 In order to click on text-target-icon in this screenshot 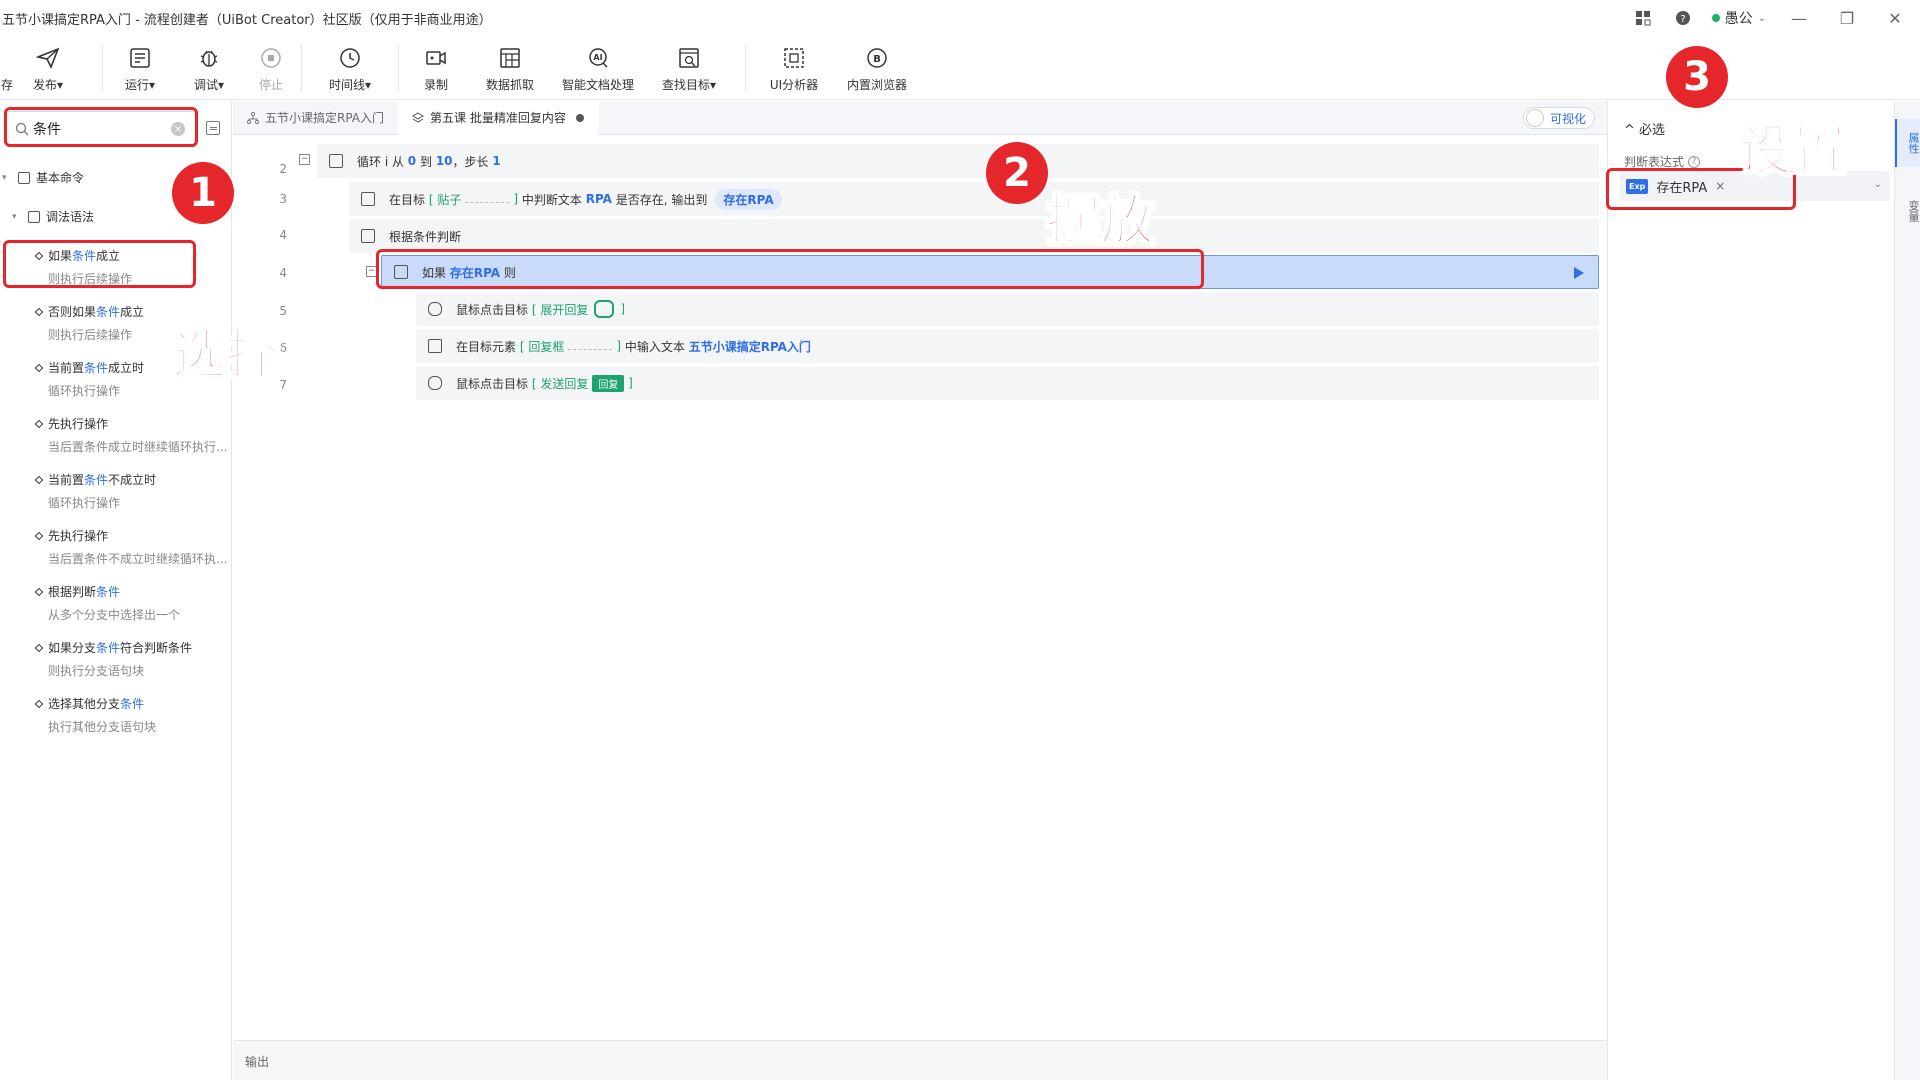, I will do `click(368, 199)`.